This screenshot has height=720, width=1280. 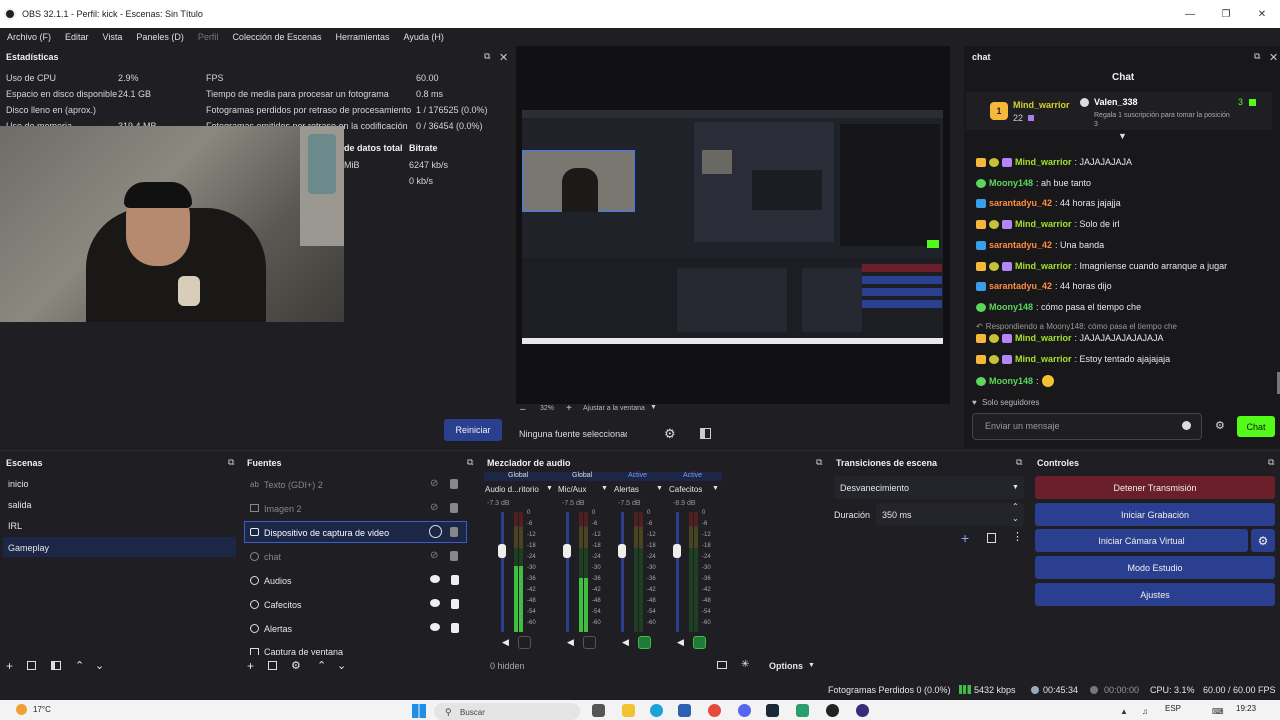 What do you see at coordinates (296, 665) in the screenshot?
I see `gear-icon: ⚙` at bounding box center [296, 665].